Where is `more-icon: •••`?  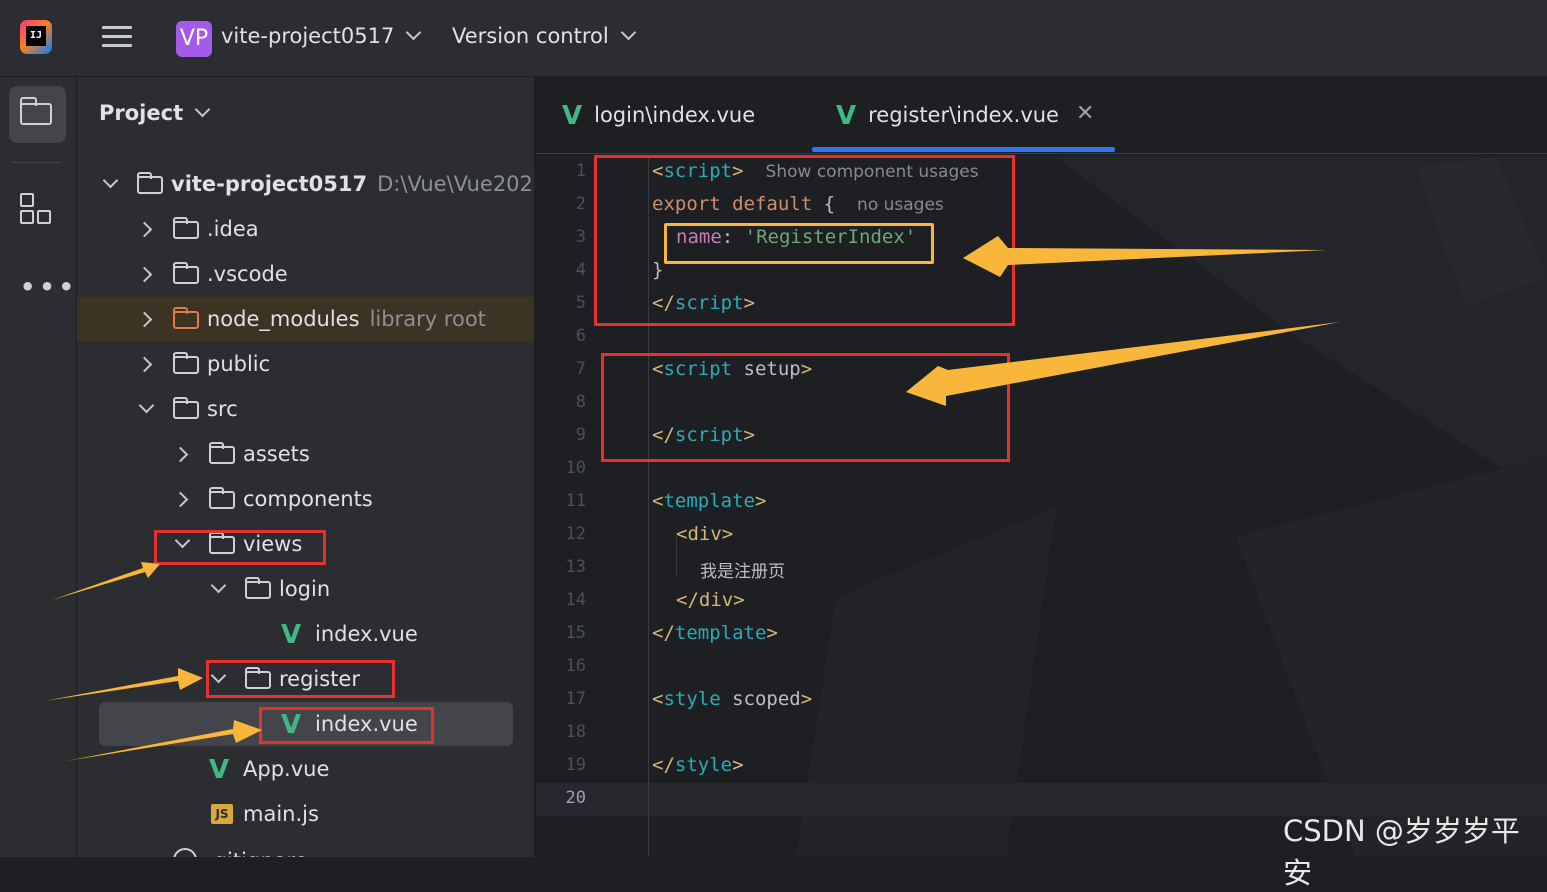 more-icon: ••• is located at coordinates (49, 287).